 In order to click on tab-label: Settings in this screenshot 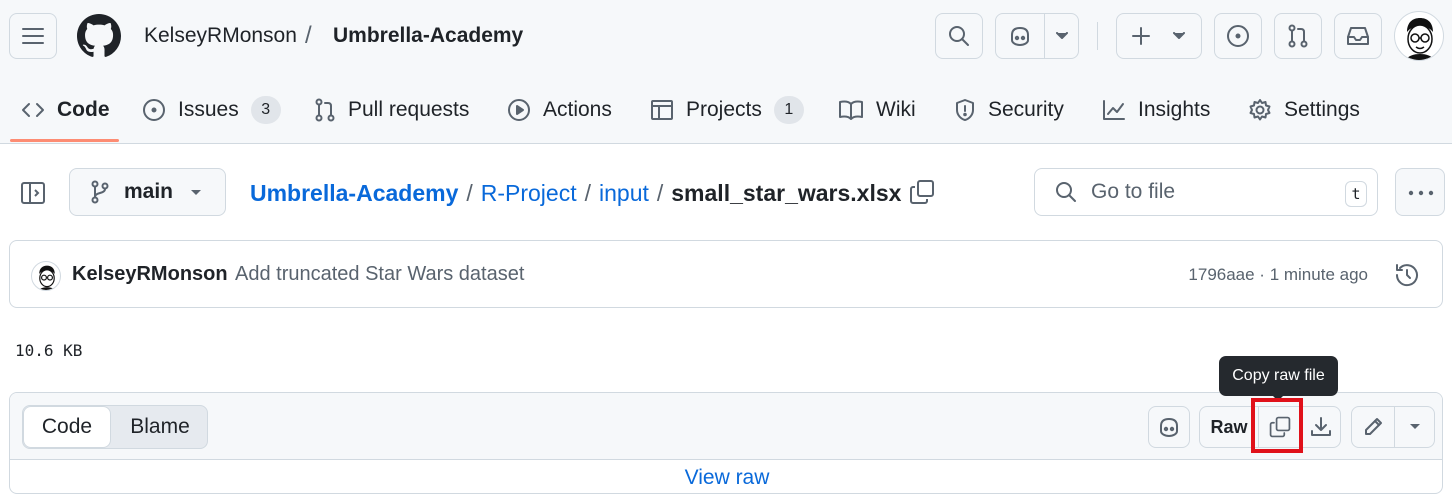, I will do `click(1322, 109)`.